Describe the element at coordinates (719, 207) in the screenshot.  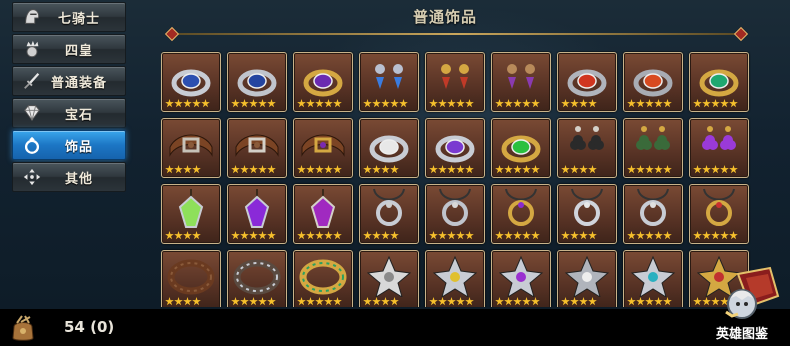
I see `necklace-icon` at that location.